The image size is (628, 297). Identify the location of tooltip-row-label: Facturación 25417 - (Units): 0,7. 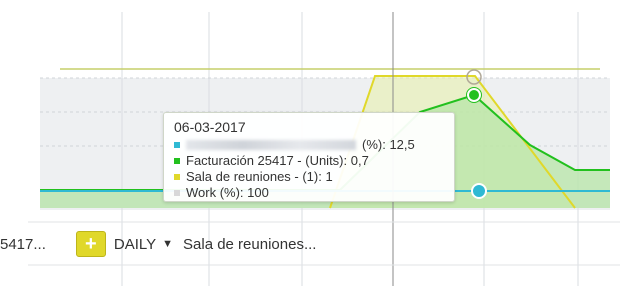
(277, 160).